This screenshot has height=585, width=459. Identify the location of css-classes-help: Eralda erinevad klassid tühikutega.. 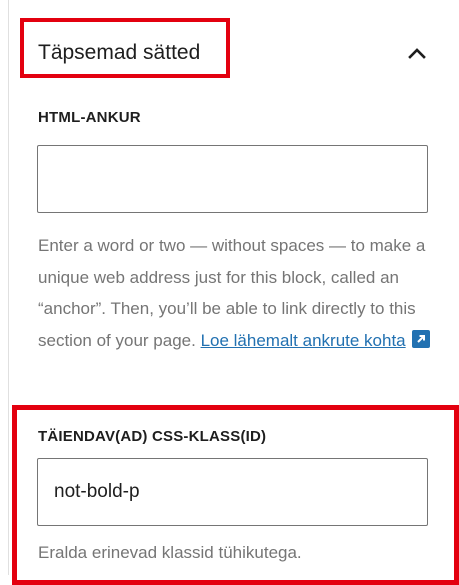
(170, 552).